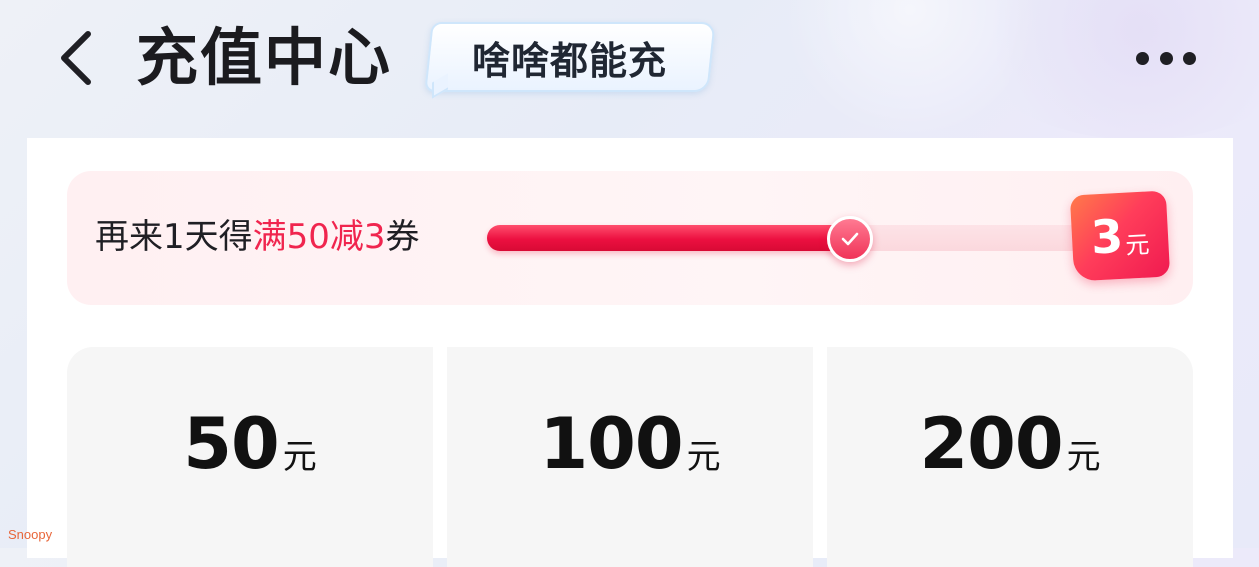  I want to click on more-options-button, so click(1166, 58).